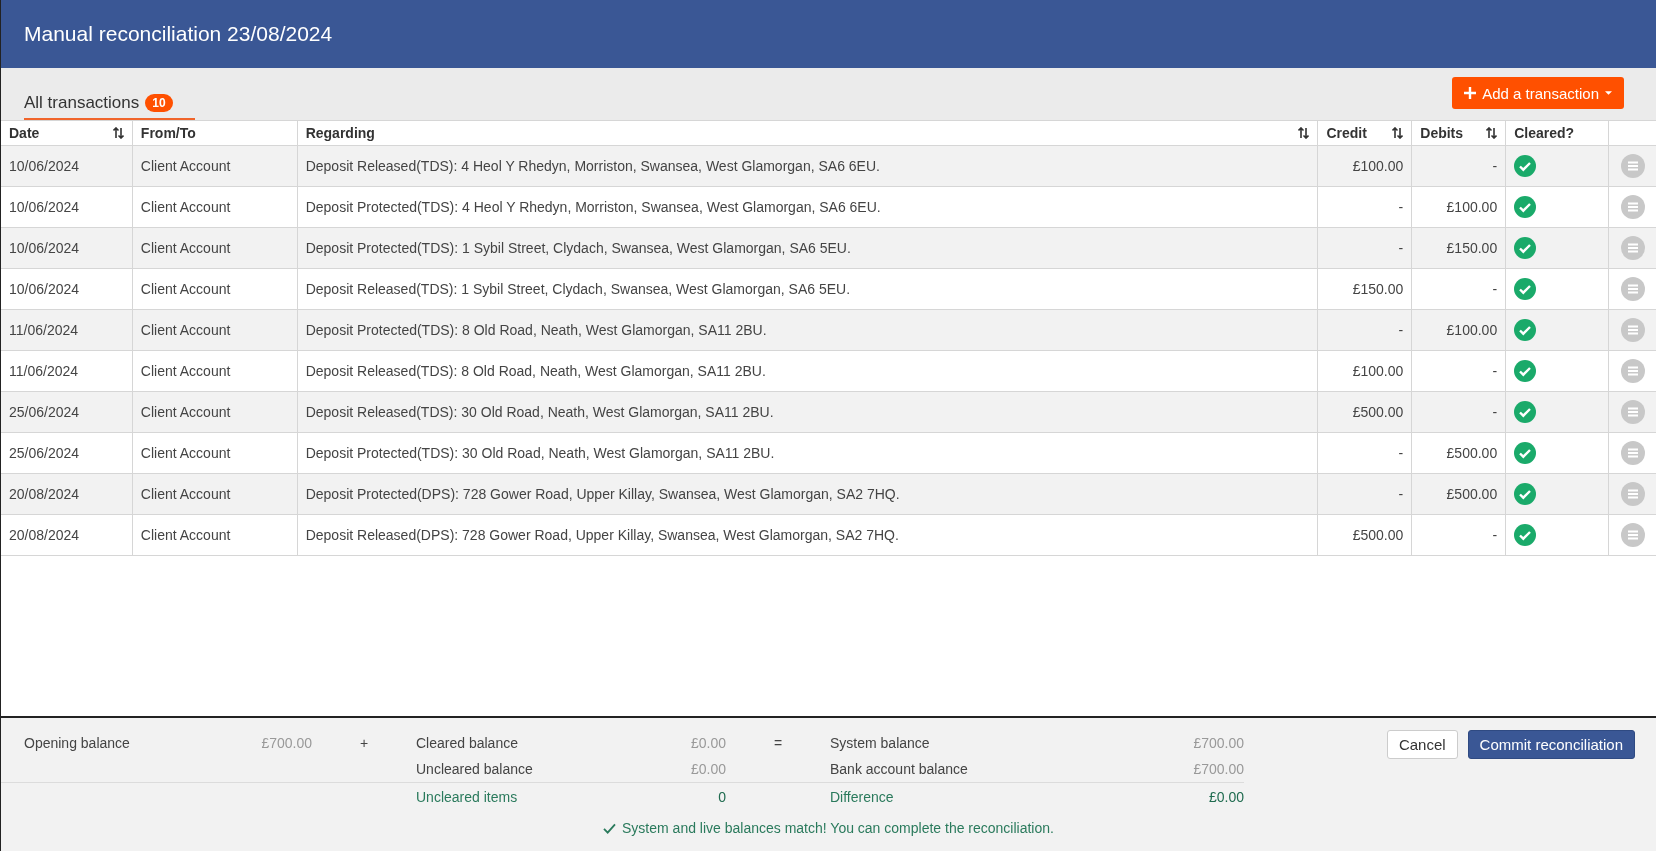  What do you see at coordinates (1470, 93) in the screenshot?
I see `plus-icon` at bounding box center [1470, 93].